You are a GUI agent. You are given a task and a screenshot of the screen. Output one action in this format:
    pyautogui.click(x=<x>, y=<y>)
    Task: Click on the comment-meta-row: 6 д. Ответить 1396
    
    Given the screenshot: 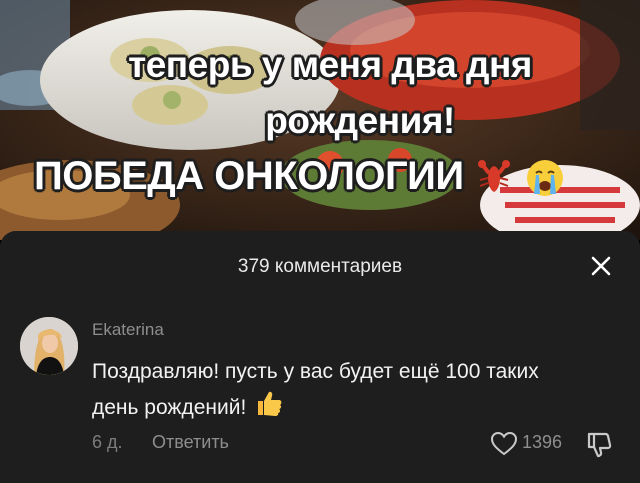 What is the action you would take?
    pyautogui.click(x=320, y=445)
    